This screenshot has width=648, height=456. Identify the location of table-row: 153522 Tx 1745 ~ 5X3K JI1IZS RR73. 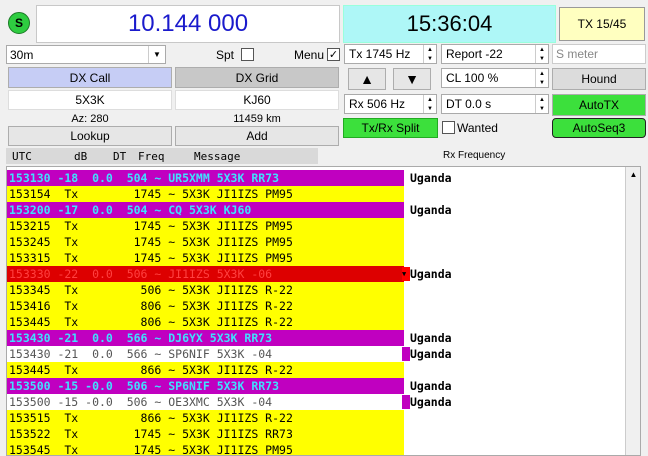
(307, 434).